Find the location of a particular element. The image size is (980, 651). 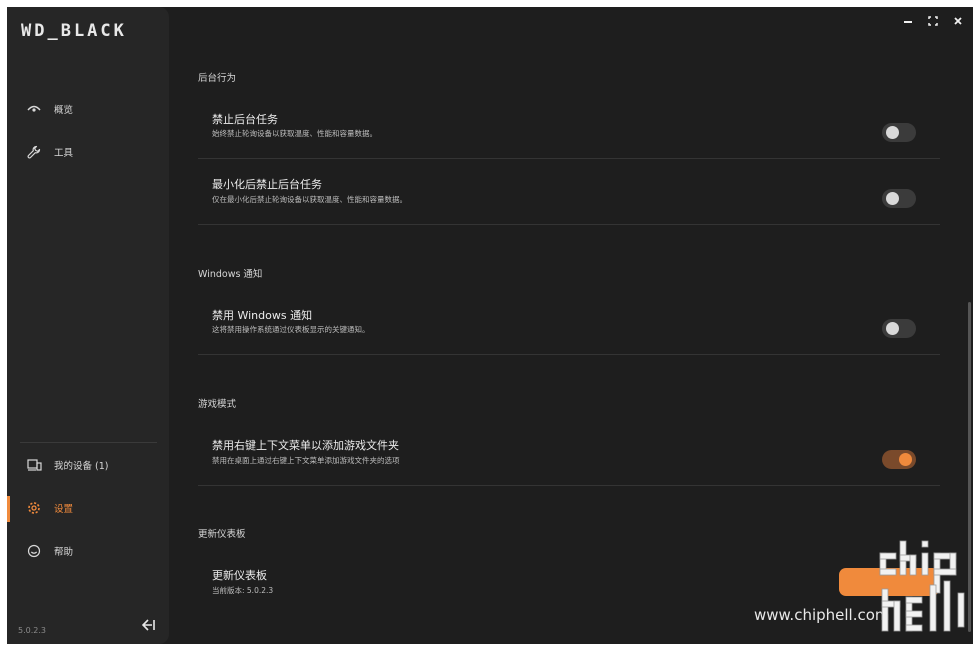

row-desc: 这将禁用操作系统通过仪表板显示的关键通知。 is located at coordinates (291, 329).